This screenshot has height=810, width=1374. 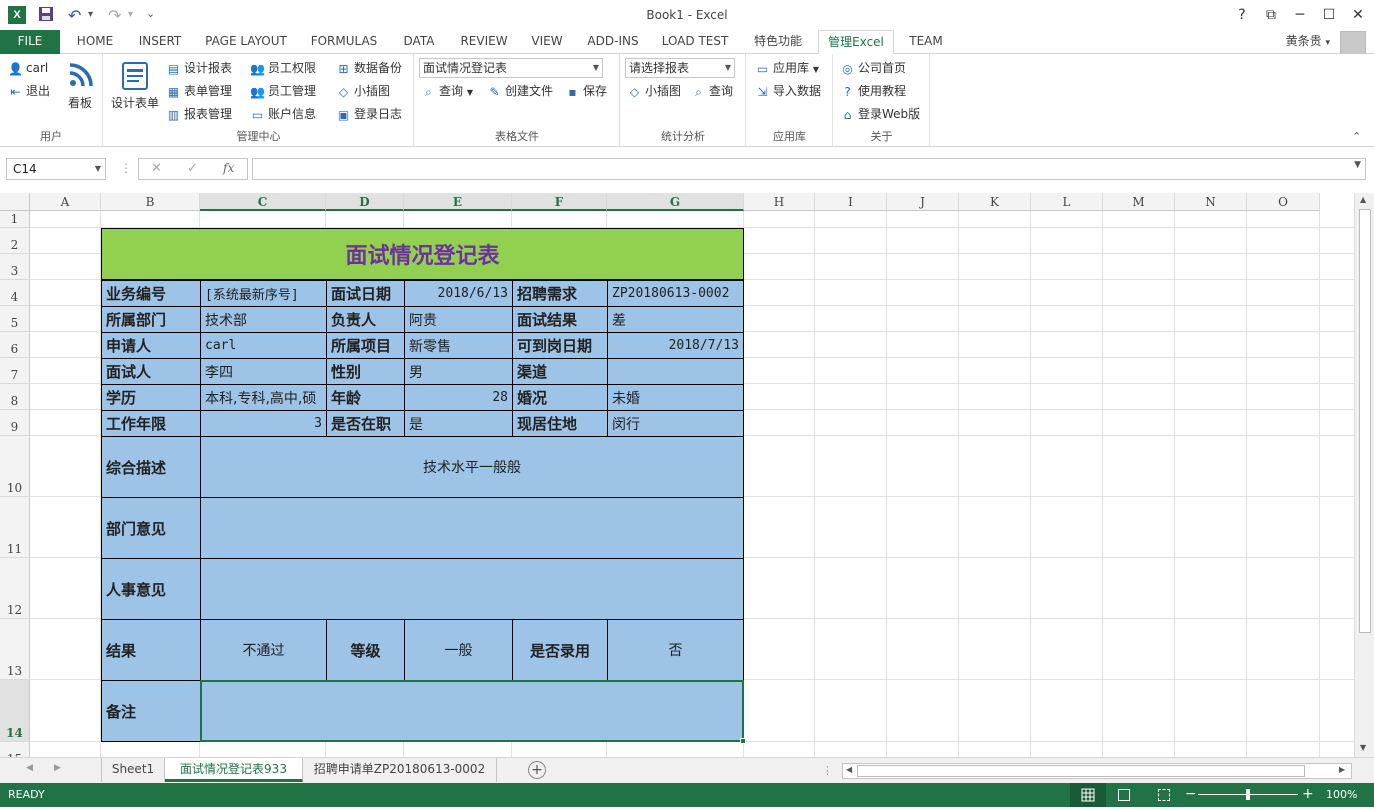 What do you see at coordinates (458, 202) in the screenshot?
I see `column-header: E` at bounding box center [458, 202].